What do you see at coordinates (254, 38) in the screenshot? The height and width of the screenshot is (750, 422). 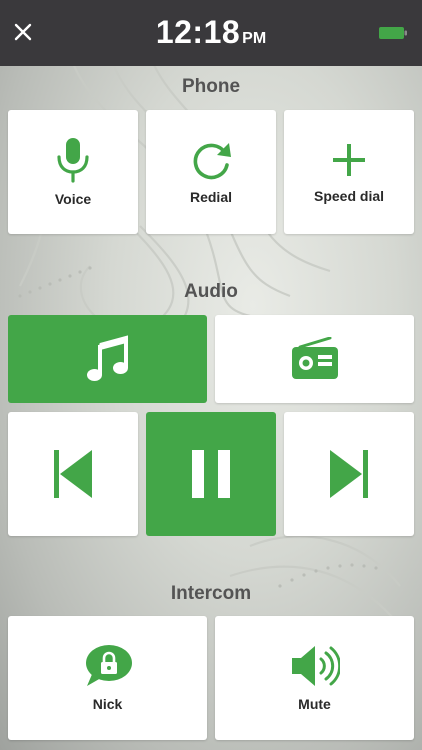 I see `clock-ampm: PM` at bounding box center [254, 38].